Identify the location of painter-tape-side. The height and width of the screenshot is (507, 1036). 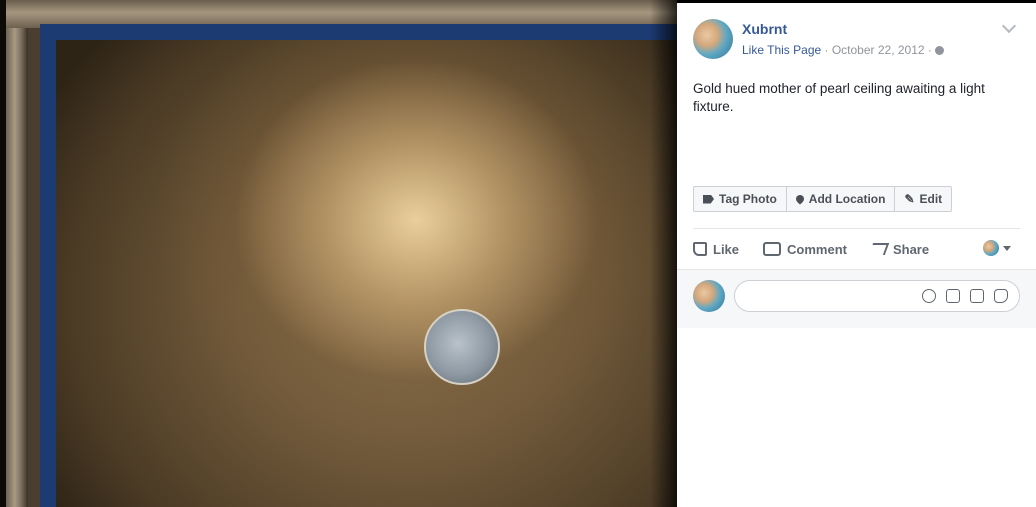
(48, 265).